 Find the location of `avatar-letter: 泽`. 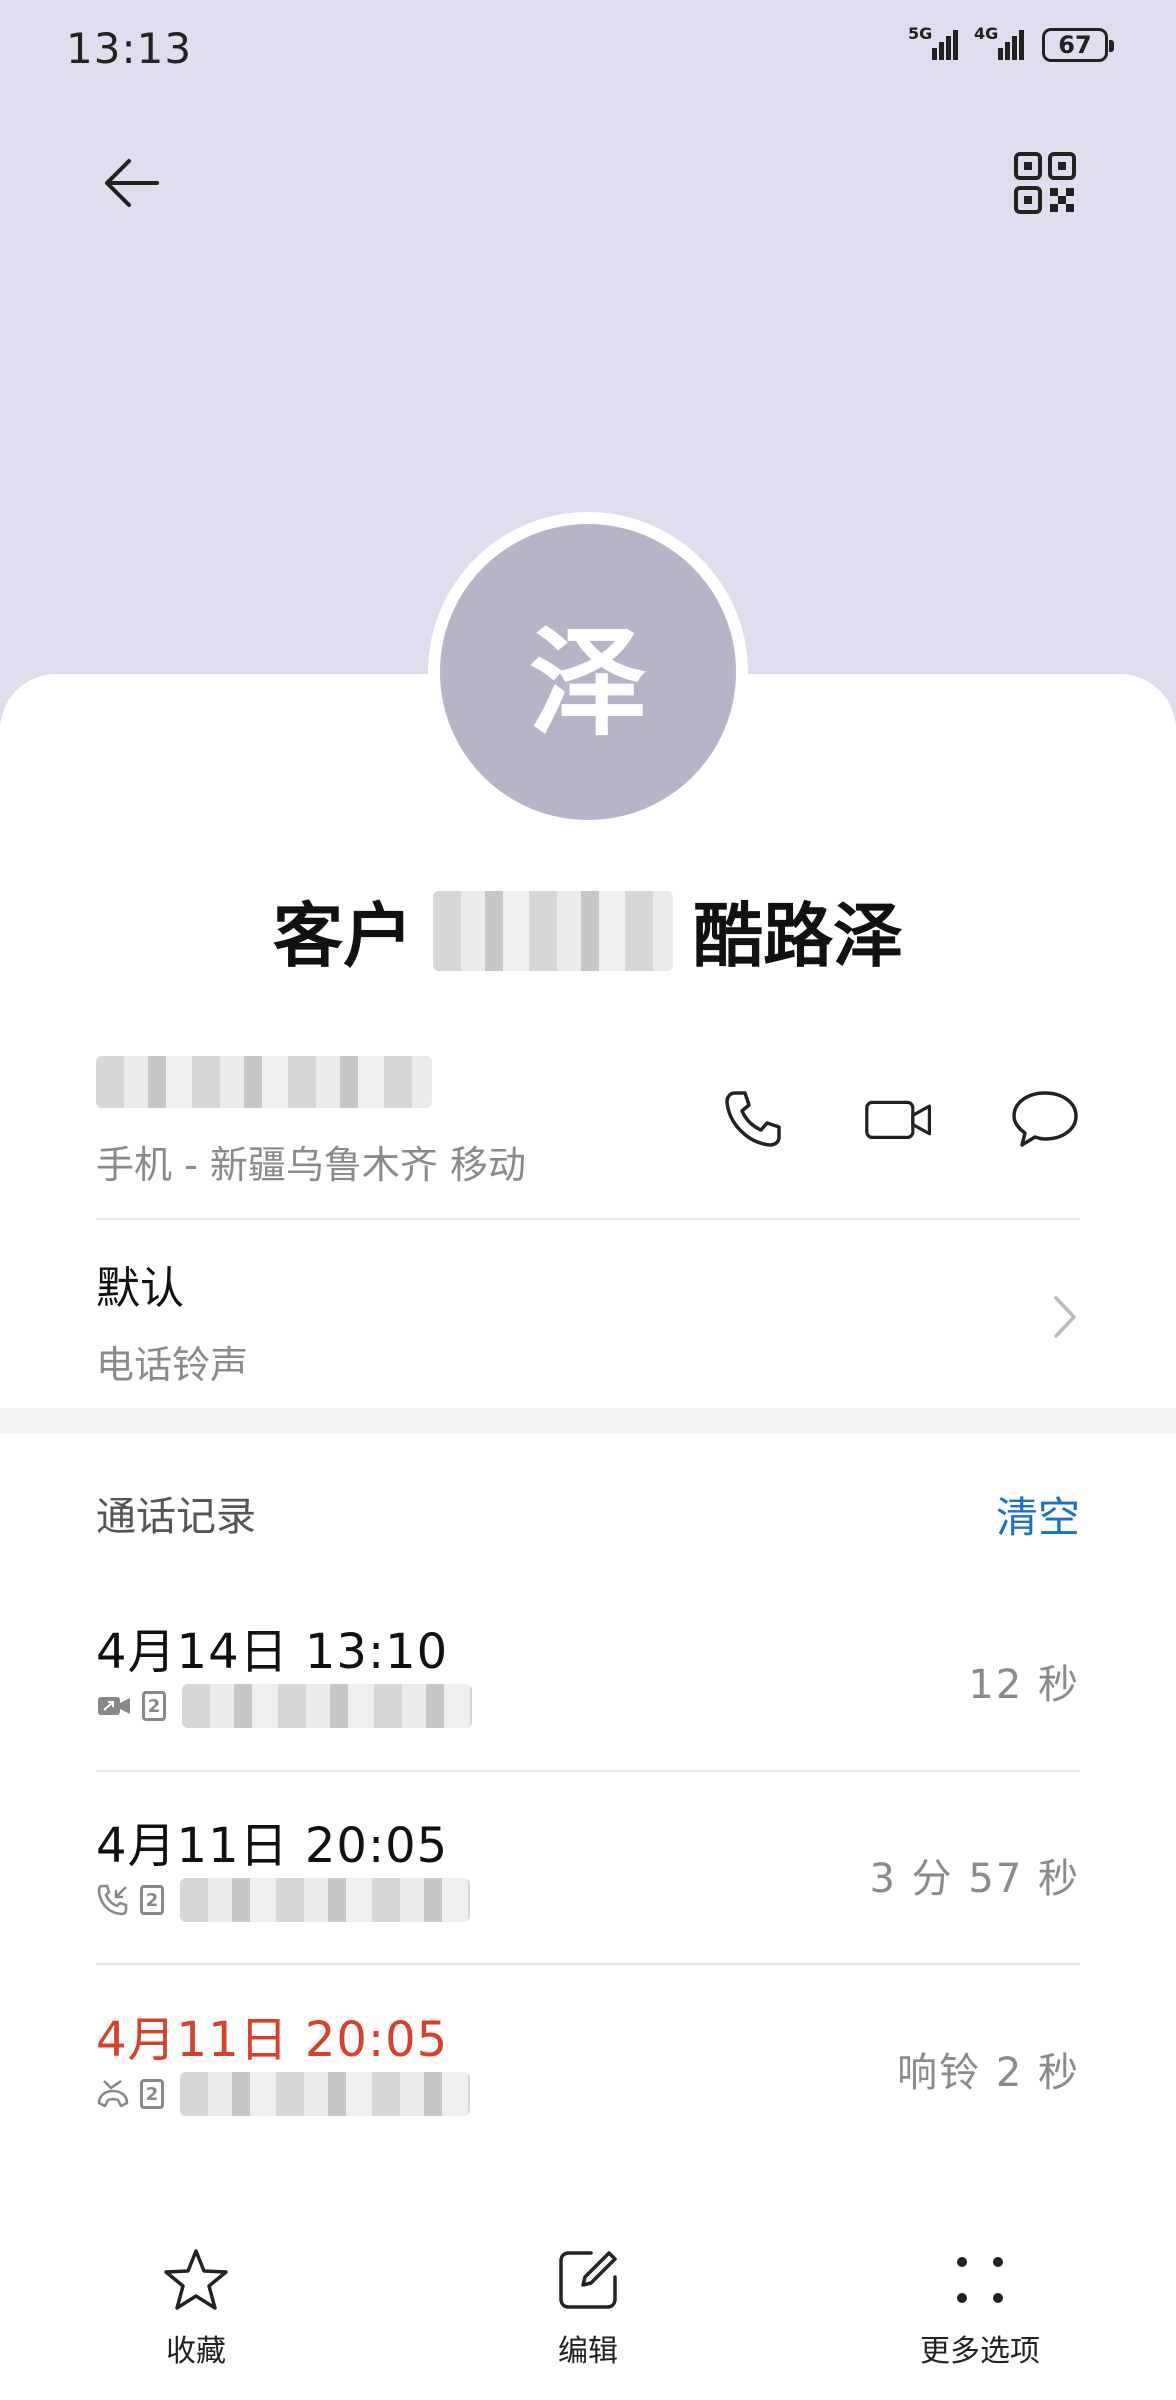

avatar-letter: 泽 is located at coordinates (588, 672).